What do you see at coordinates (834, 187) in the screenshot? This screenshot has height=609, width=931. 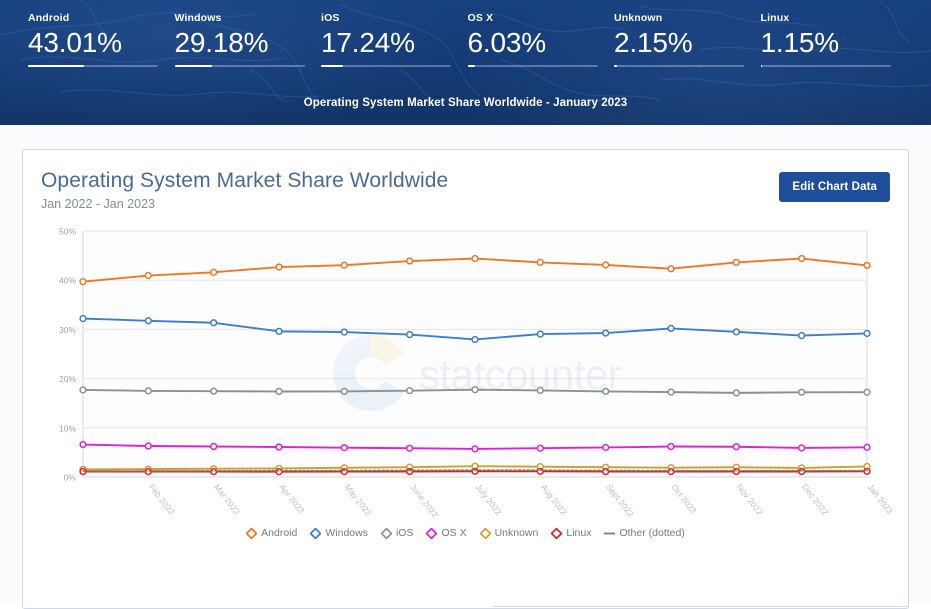 I see `edit-chart-data-button: Edit Chart Data` at bounding box center [834, 187].